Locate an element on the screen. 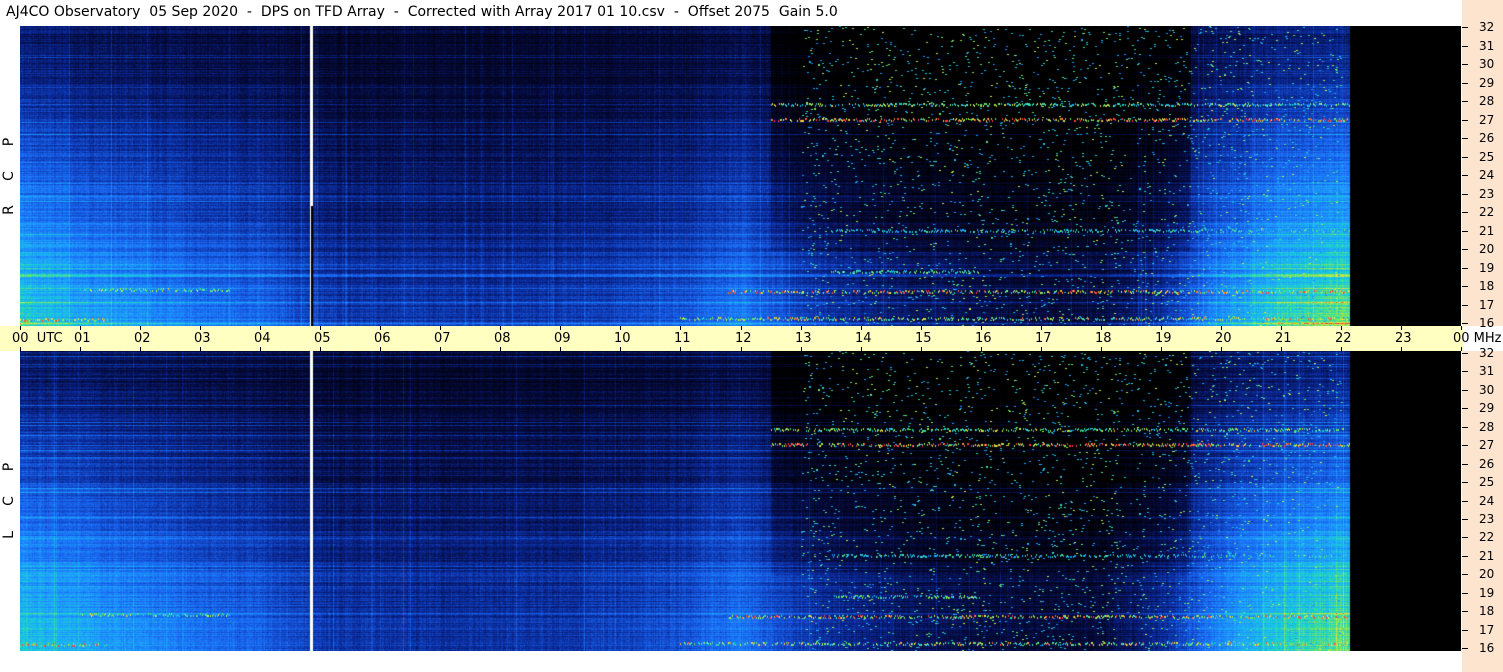 This screenshot has height=672, width=1503. utc-tick-label: 23 is located at coordinates (1403, 338).